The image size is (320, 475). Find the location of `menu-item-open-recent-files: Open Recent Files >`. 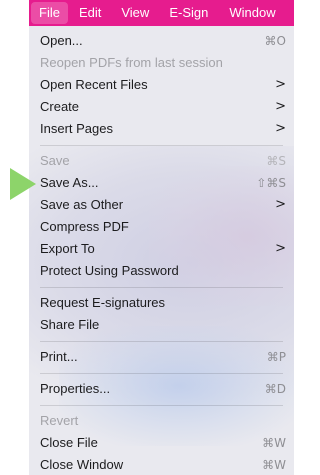

menu-item-open-recent-files: Open Recent Files > is located at coordinates (161, 85).